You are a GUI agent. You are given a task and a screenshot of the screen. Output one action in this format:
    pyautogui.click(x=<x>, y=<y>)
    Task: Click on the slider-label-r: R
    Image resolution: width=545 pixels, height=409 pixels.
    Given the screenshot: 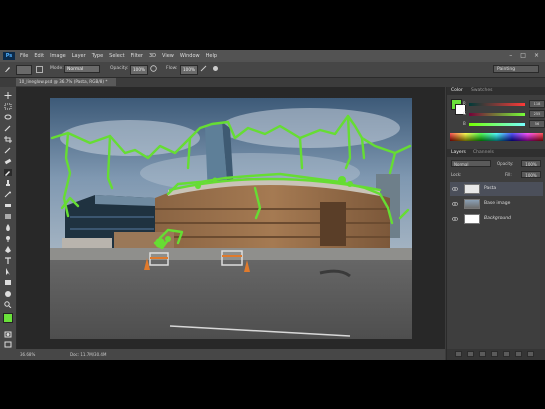 What is the action you would take?
    pyautogui.click(x=464, y=103)
    